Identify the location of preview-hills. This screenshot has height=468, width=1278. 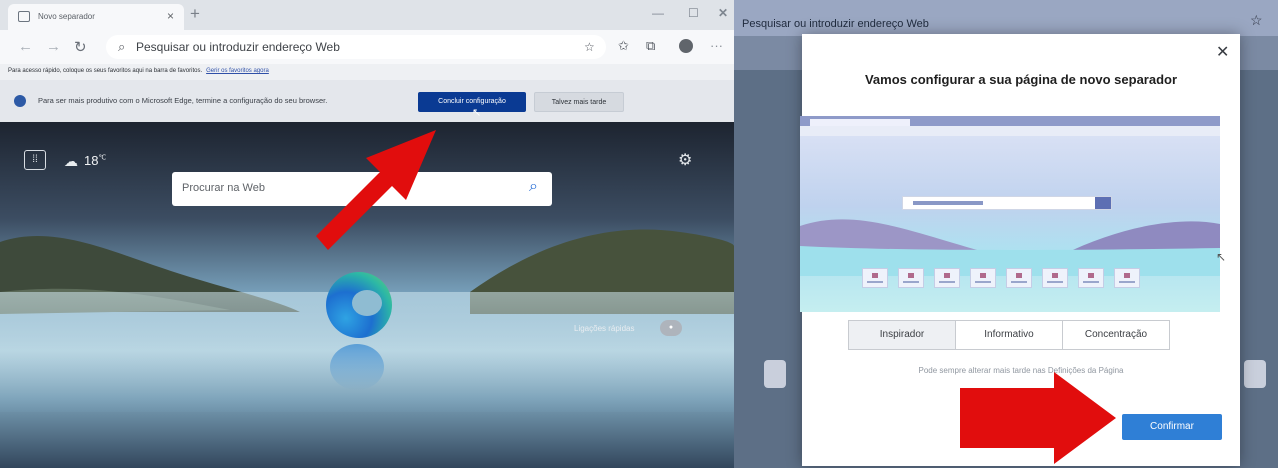
(1010, 247).